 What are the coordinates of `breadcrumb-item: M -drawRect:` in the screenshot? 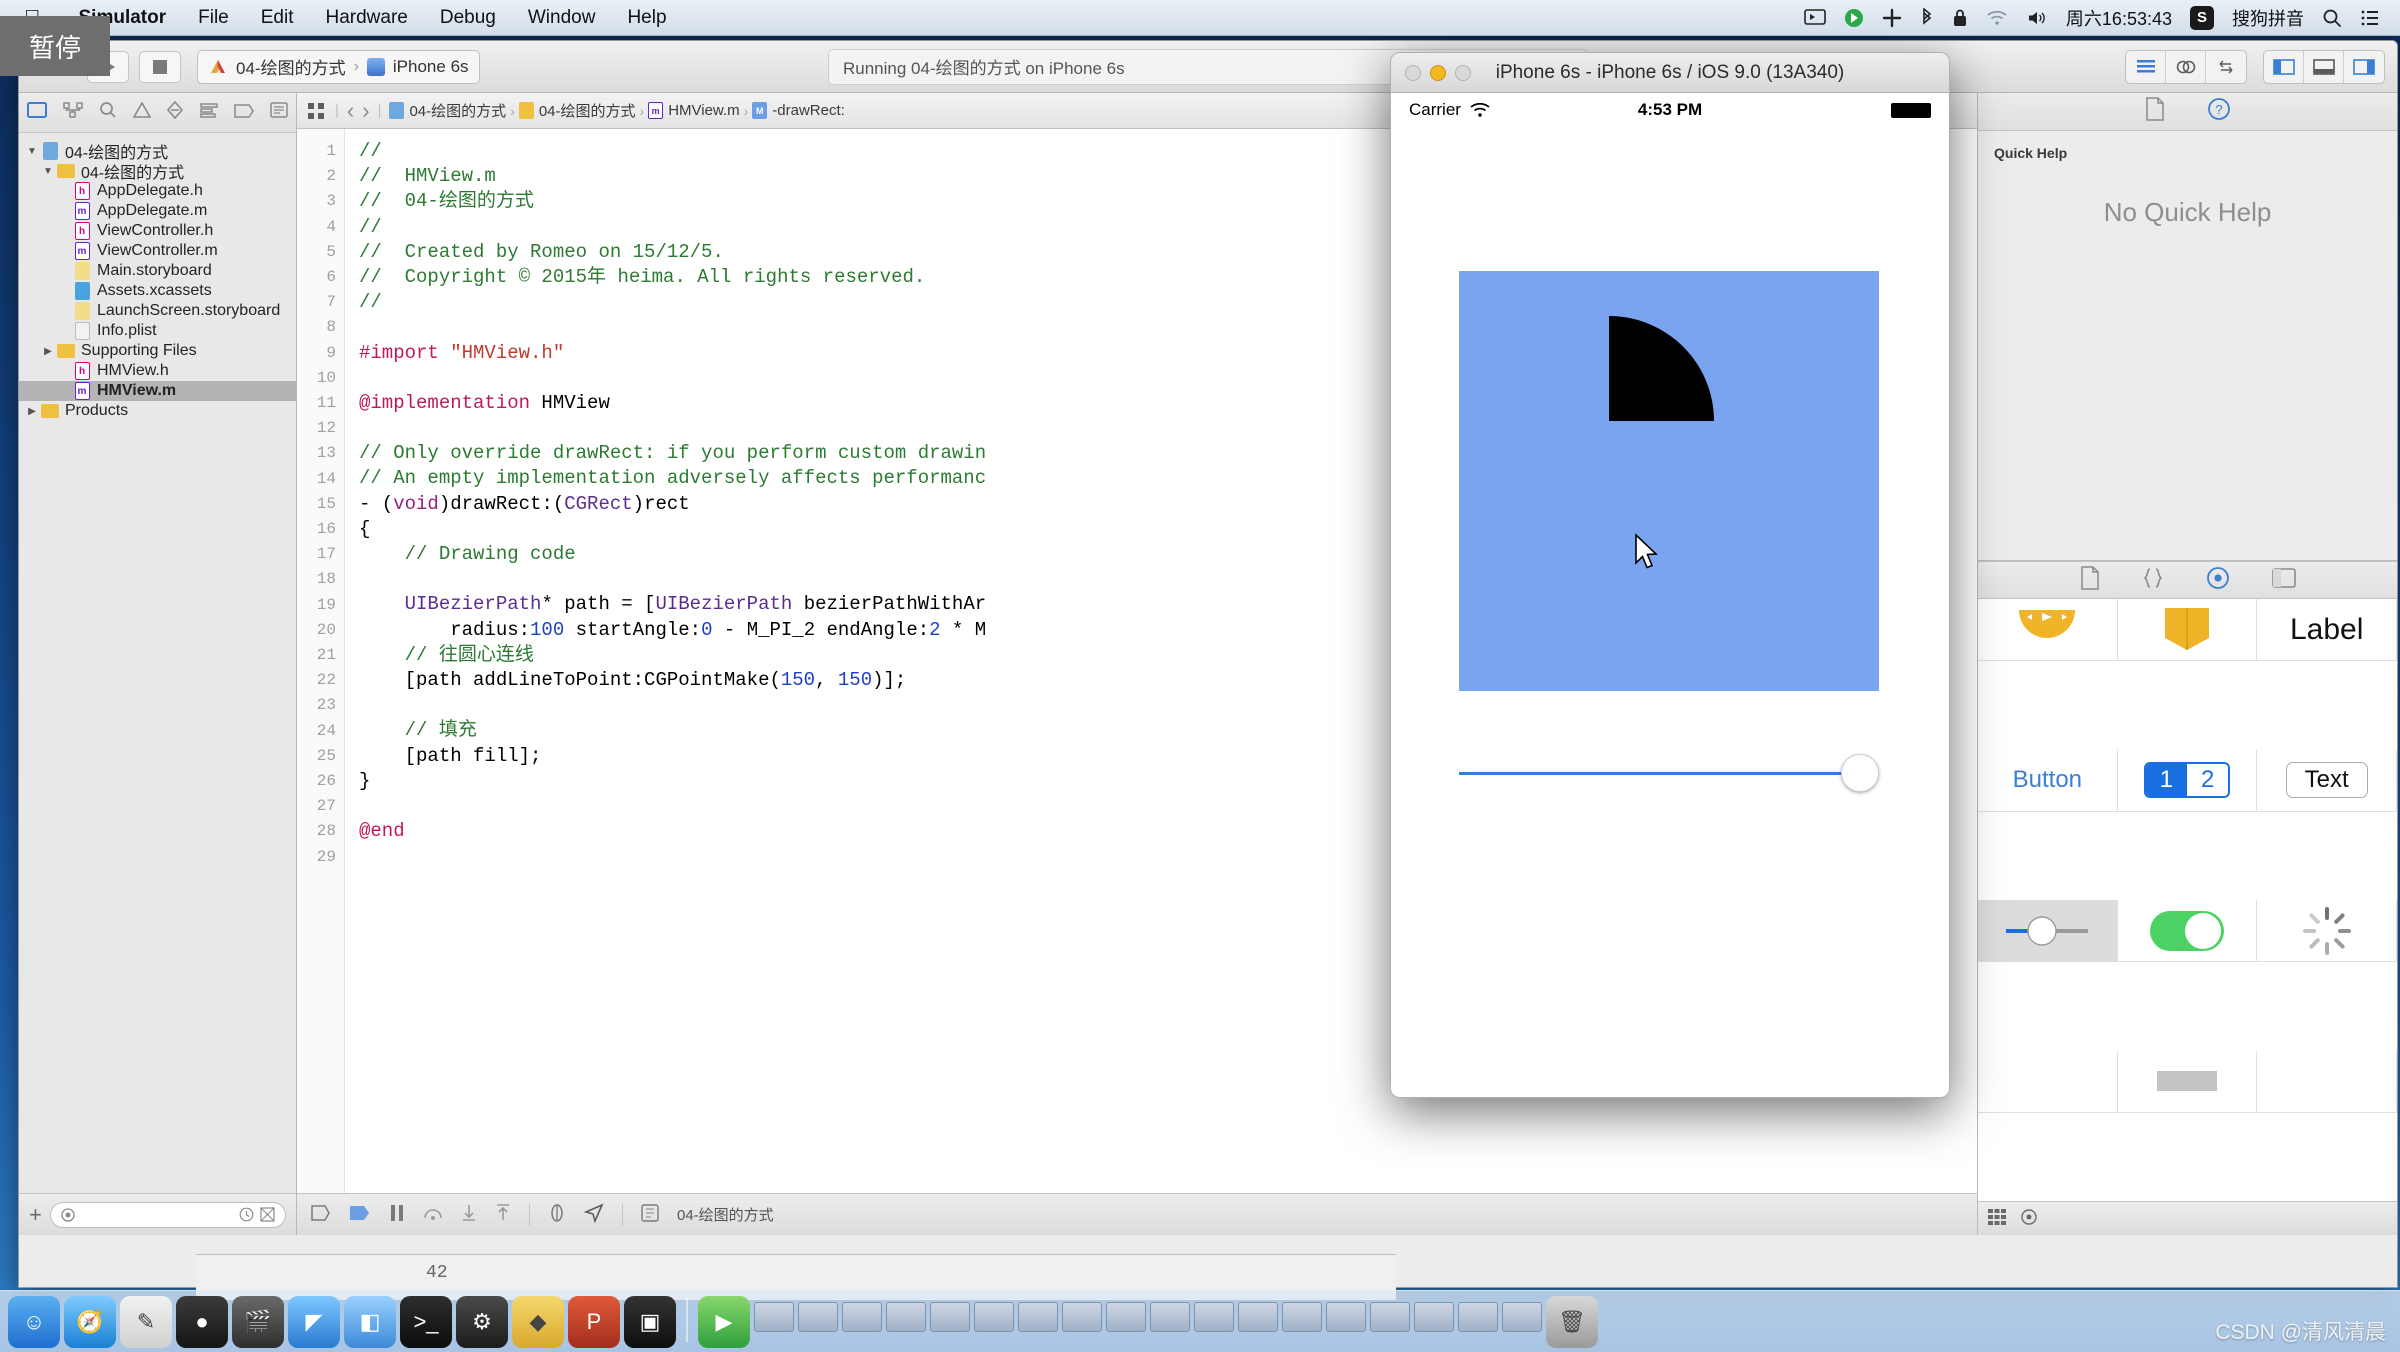 It's located at (798, 110).